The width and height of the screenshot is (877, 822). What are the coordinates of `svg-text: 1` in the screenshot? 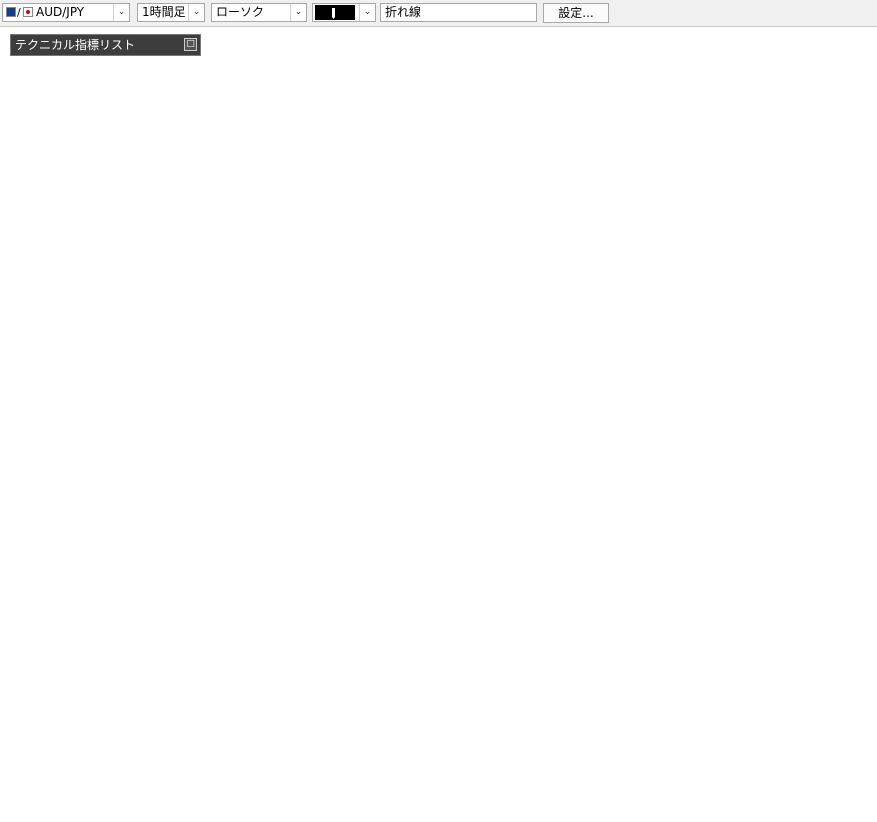 It's located at (738, 345).